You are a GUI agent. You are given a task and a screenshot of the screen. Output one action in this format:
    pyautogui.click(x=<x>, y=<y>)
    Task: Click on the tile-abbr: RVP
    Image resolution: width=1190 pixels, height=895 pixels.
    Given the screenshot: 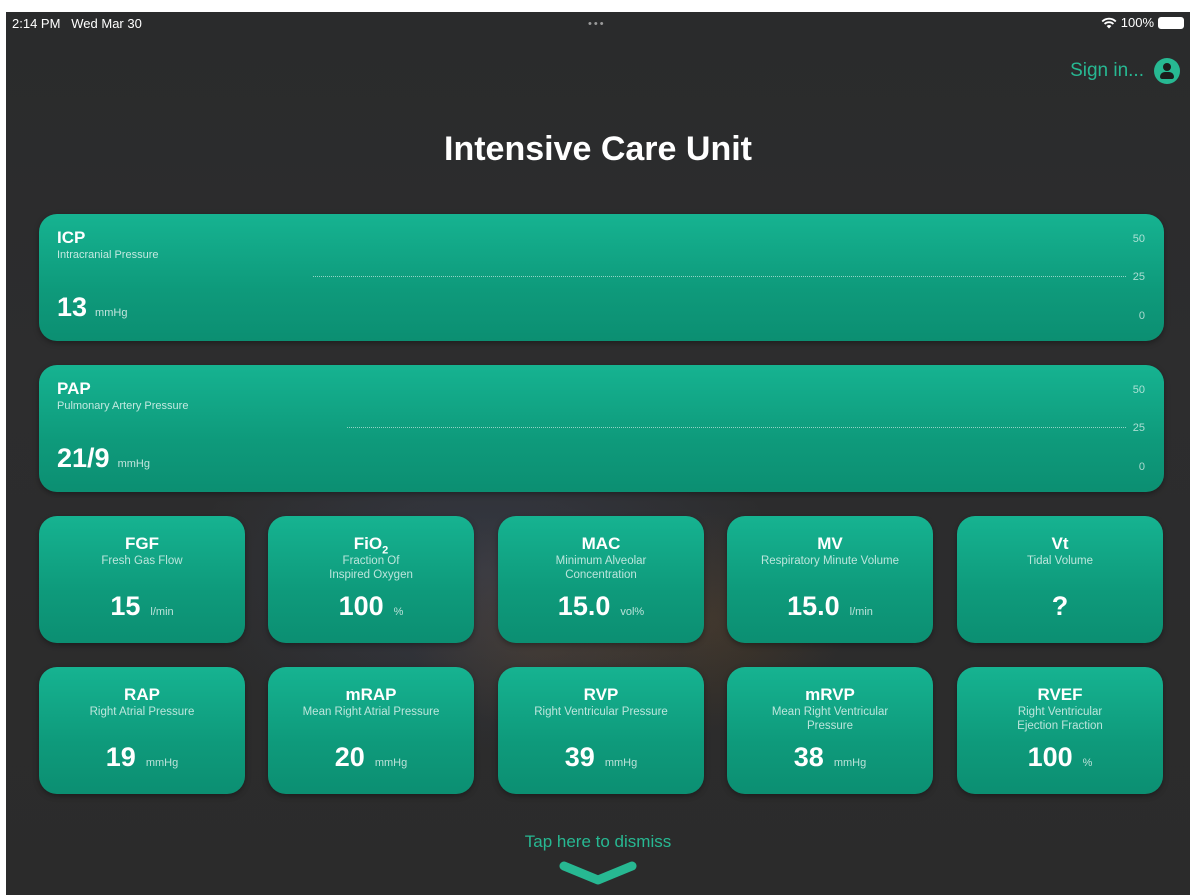 What is the action you would take?
    pyautogui.click(x=601, y=694)
    